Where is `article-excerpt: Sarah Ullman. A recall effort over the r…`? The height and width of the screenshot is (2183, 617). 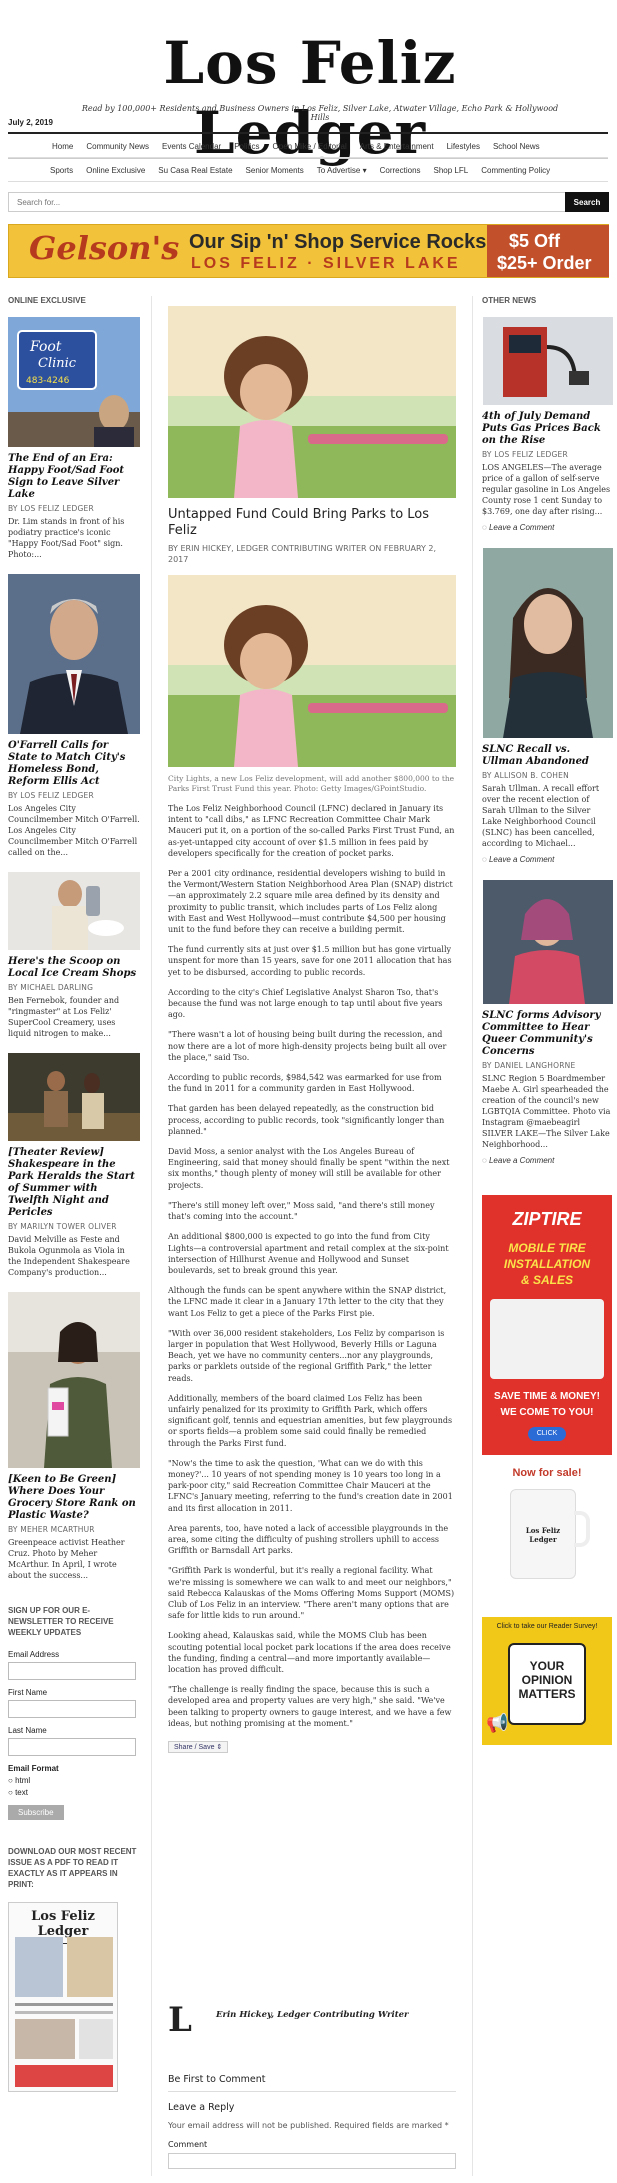 article-excerpt: Sarah Ullman. A recall effort over the r… is located at coordinates (541, 816).